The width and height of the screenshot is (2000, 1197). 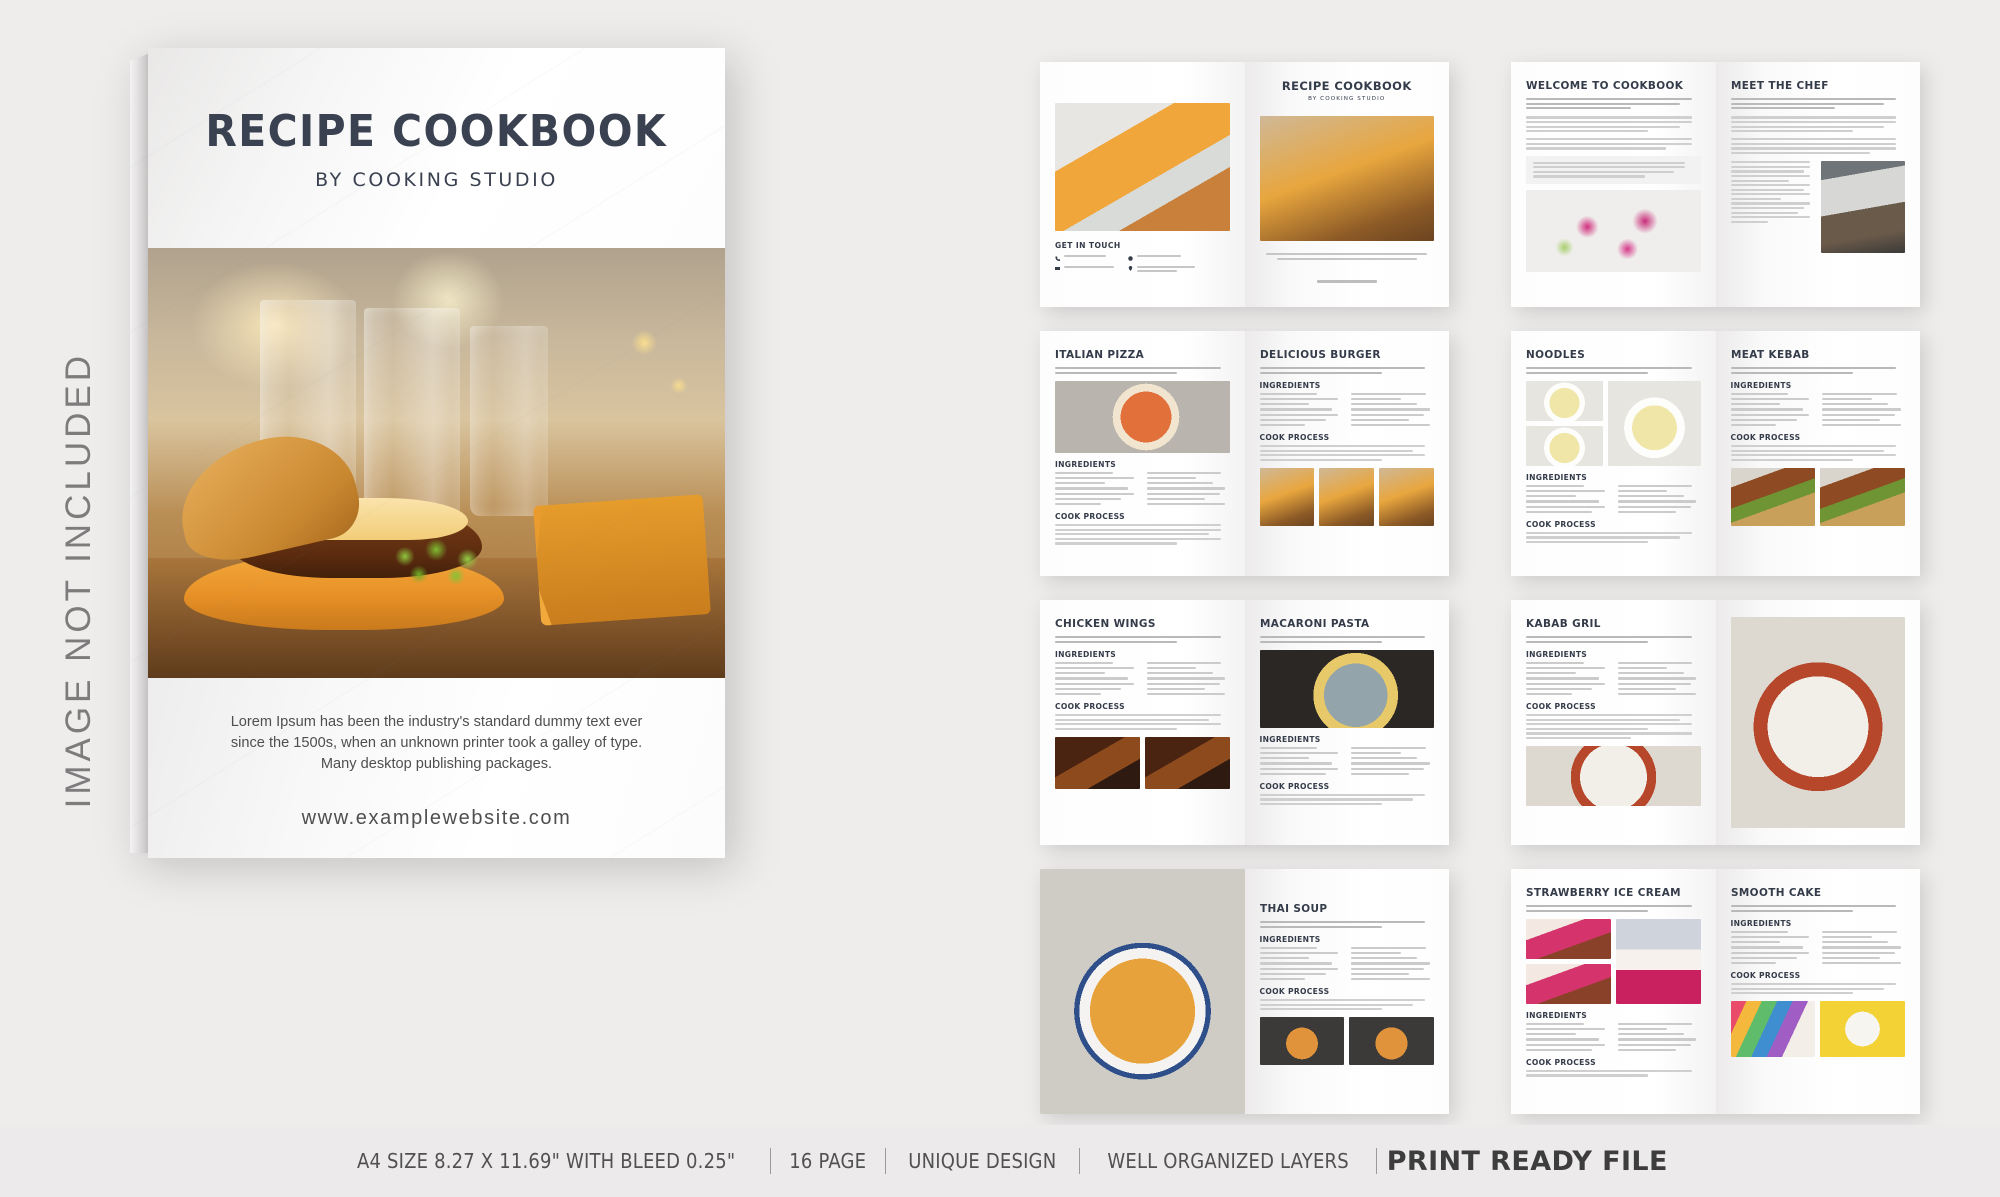 I want to click on sundae-photo, so click(x=1658, y=961).